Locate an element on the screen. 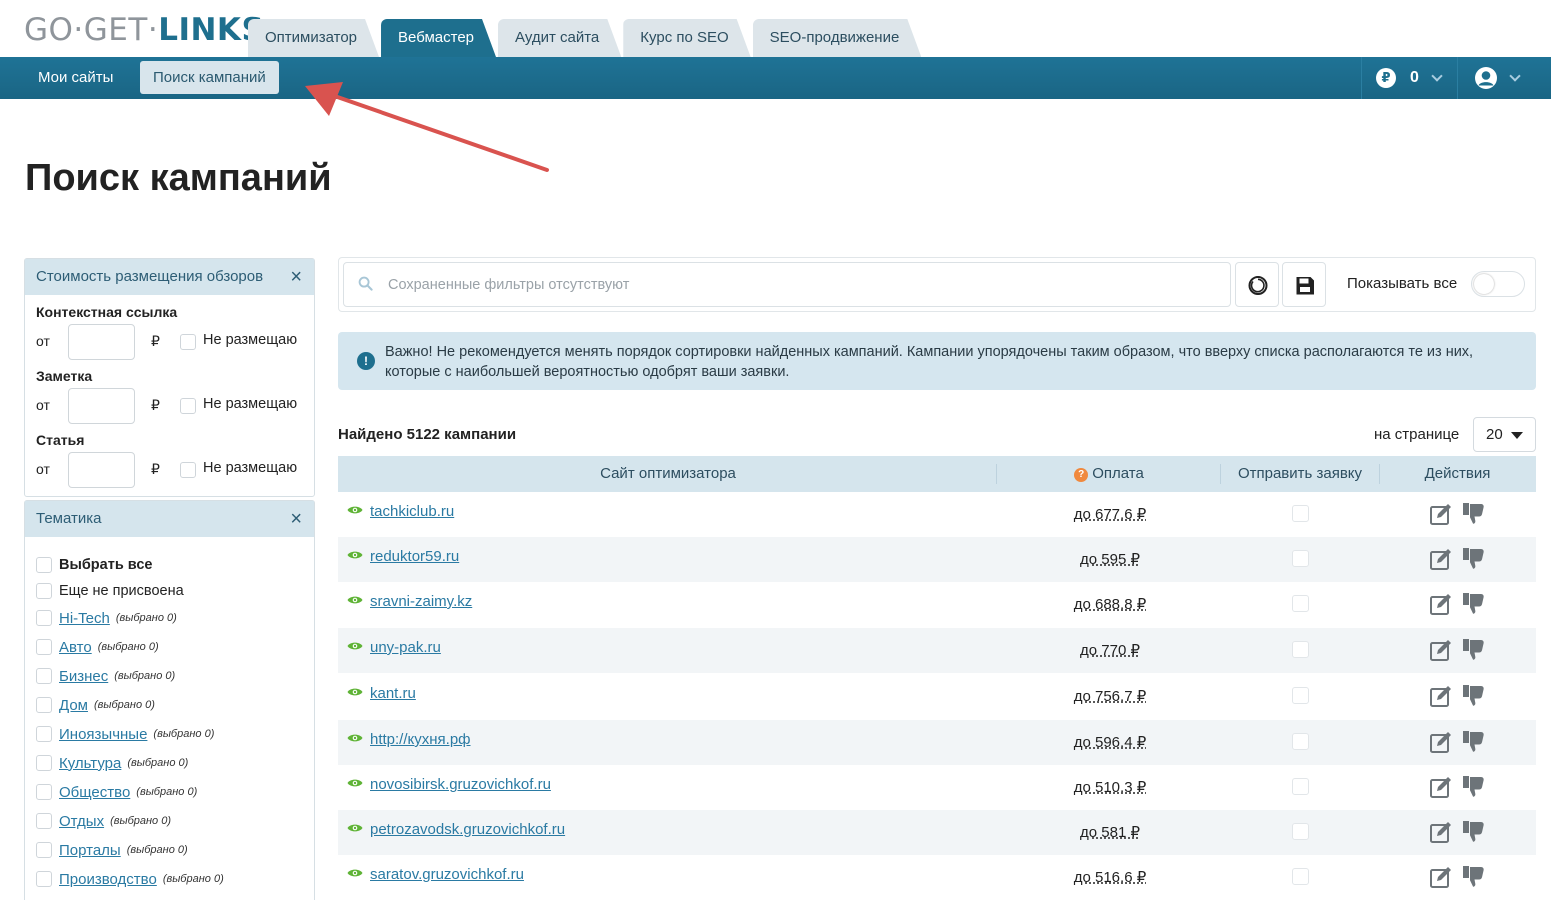 The width and height of the screenshot is (1551, 900). topic-link: Hi-Tech is located at coordinates (84, 618).